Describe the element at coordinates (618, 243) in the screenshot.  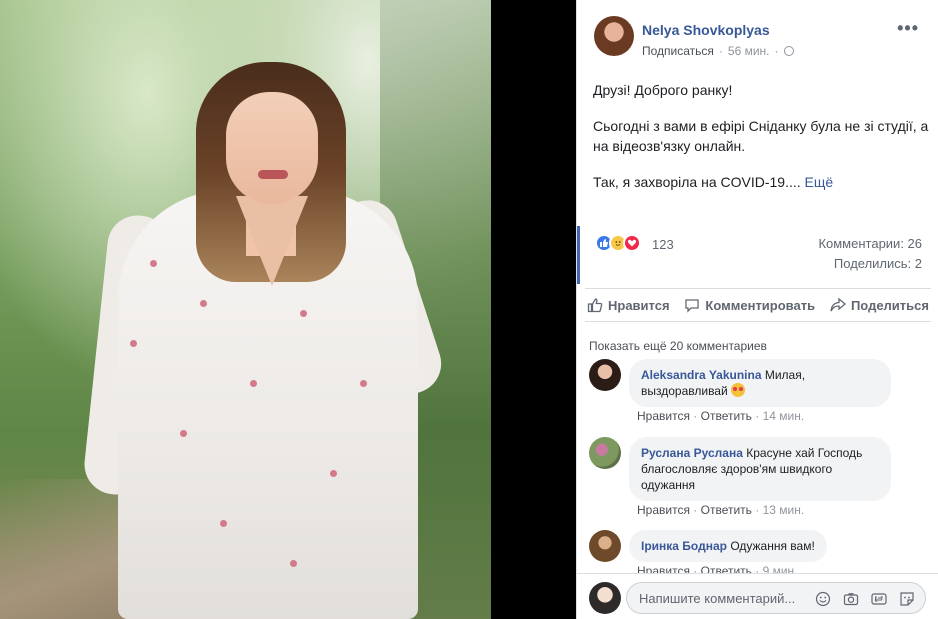
I see `reaction-icons` at that location.